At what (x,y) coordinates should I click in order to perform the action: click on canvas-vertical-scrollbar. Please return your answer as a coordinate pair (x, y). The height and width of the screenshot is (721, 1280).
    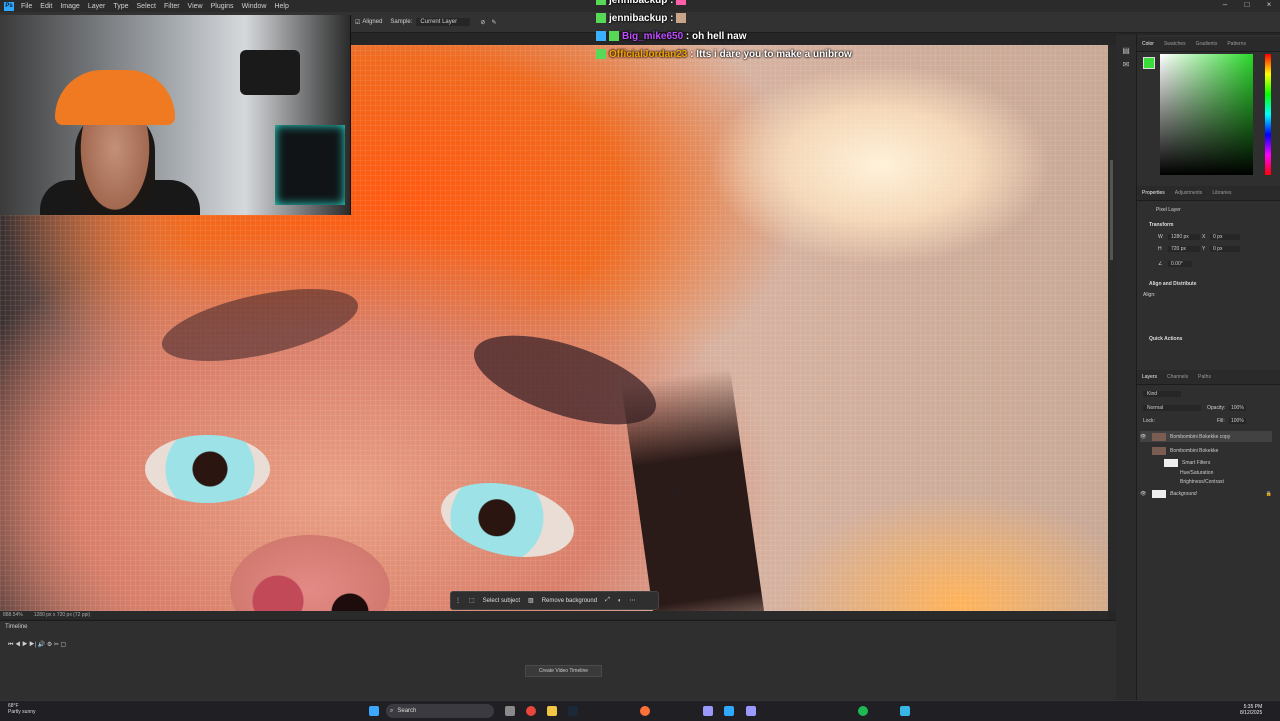
    Looking at the image, I should click on (1112, 328).